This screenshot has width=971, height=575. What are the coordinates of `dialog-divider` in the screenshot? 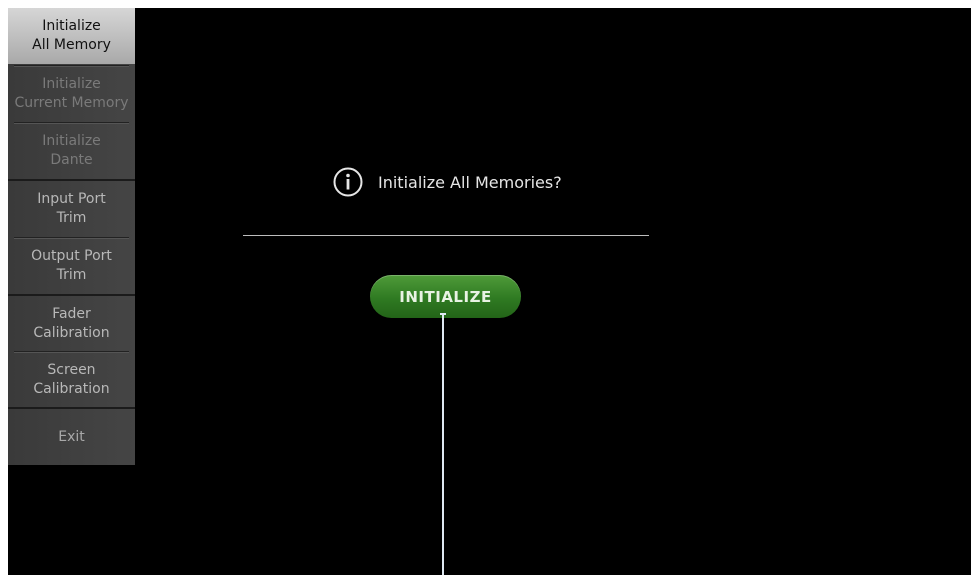 It's located at (446, 235).